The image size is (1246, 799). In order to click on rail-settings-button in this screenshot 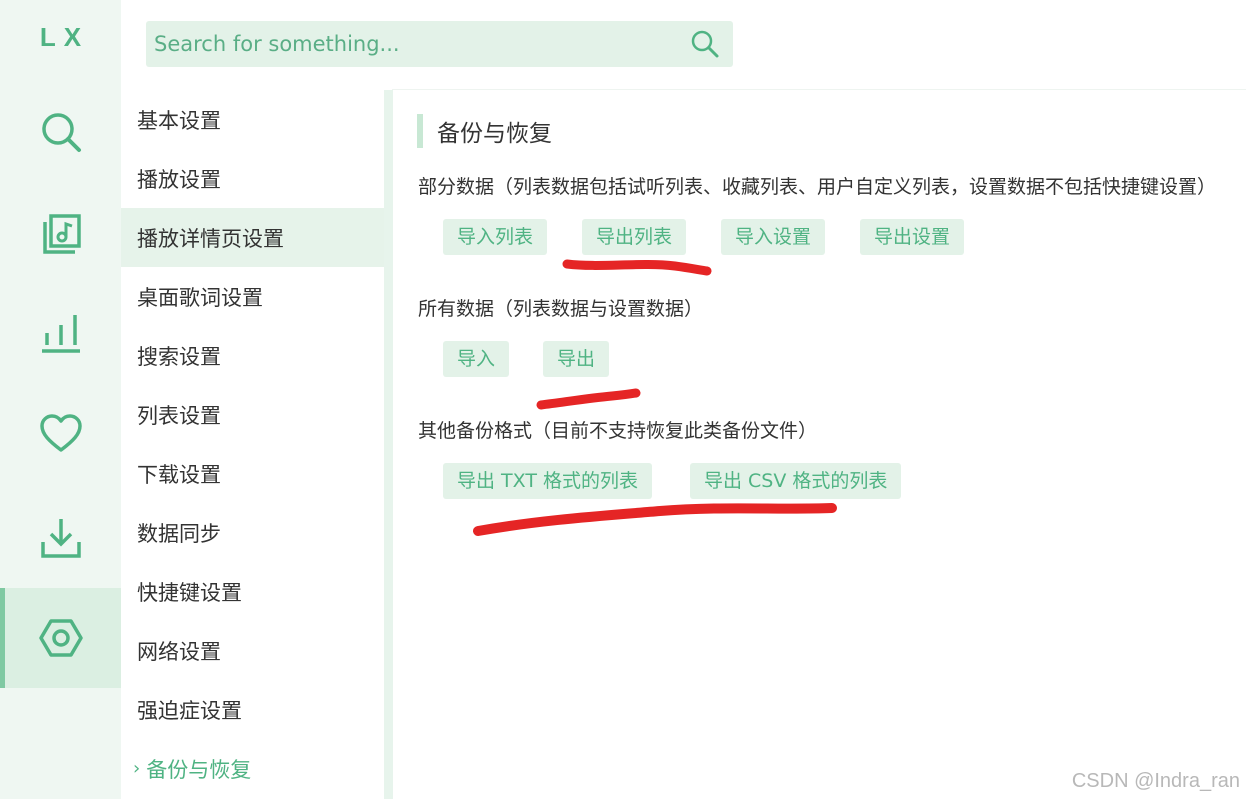, I will do `click(60, 638)`.